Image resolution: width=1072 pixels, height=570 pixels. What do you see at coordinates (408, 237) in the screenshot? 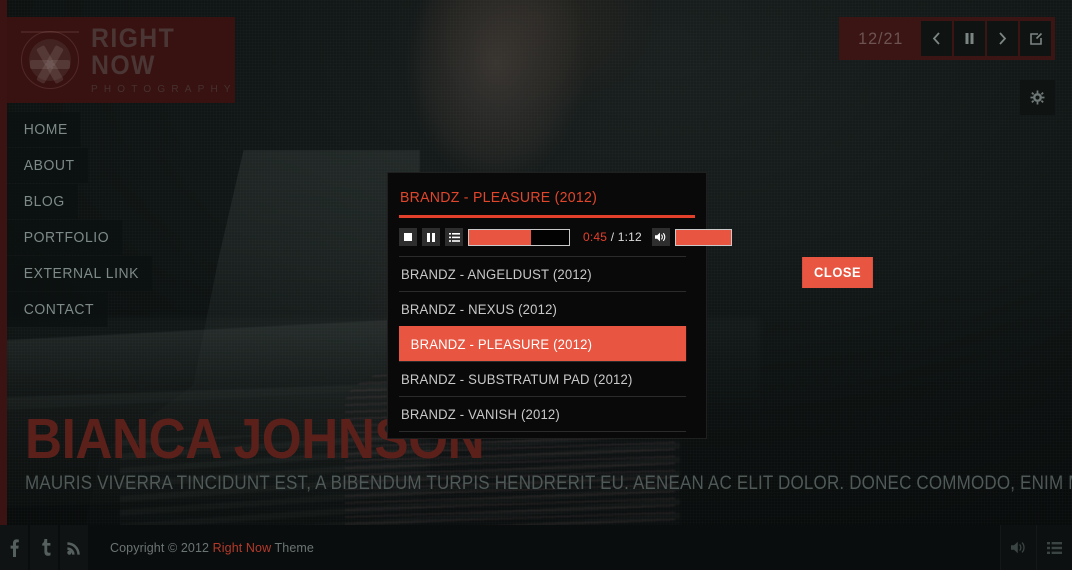
I see `stop-button` at bounding box center [408, 237].